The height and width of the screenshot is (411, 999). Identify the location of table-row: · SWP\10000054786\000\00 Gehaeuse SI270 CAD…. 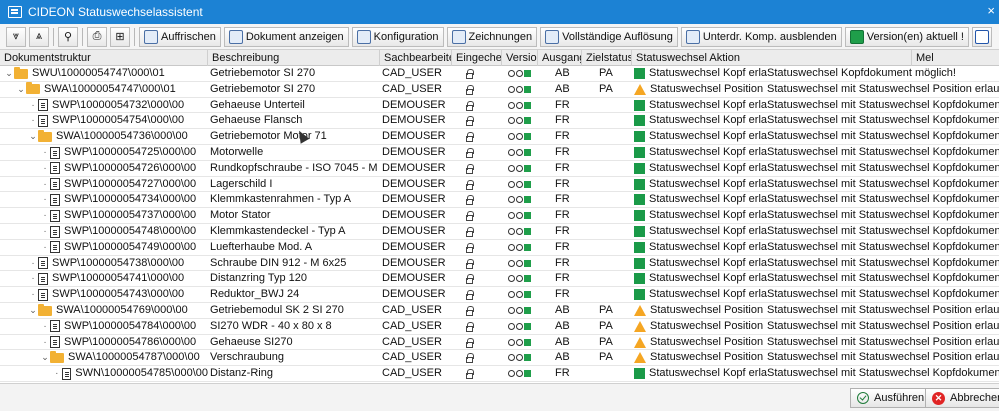
(499, 343).